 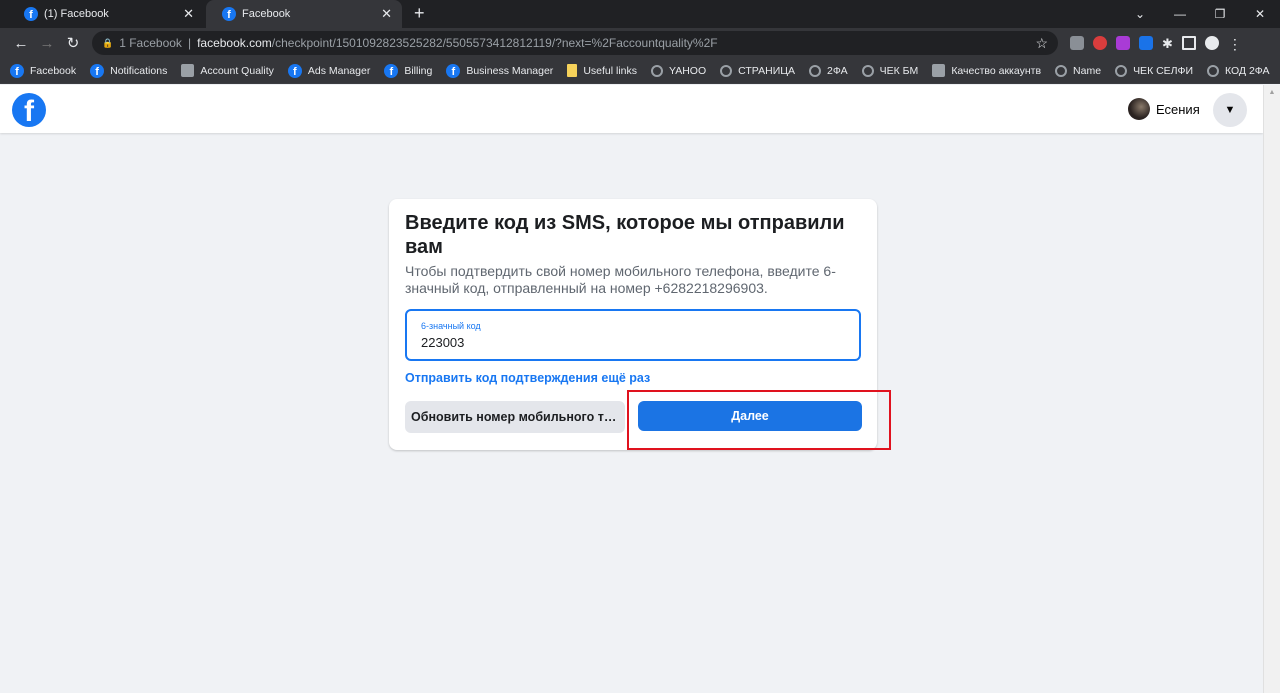 I want to click on bookmark-item: f Billing, so click(x=408, y=70).